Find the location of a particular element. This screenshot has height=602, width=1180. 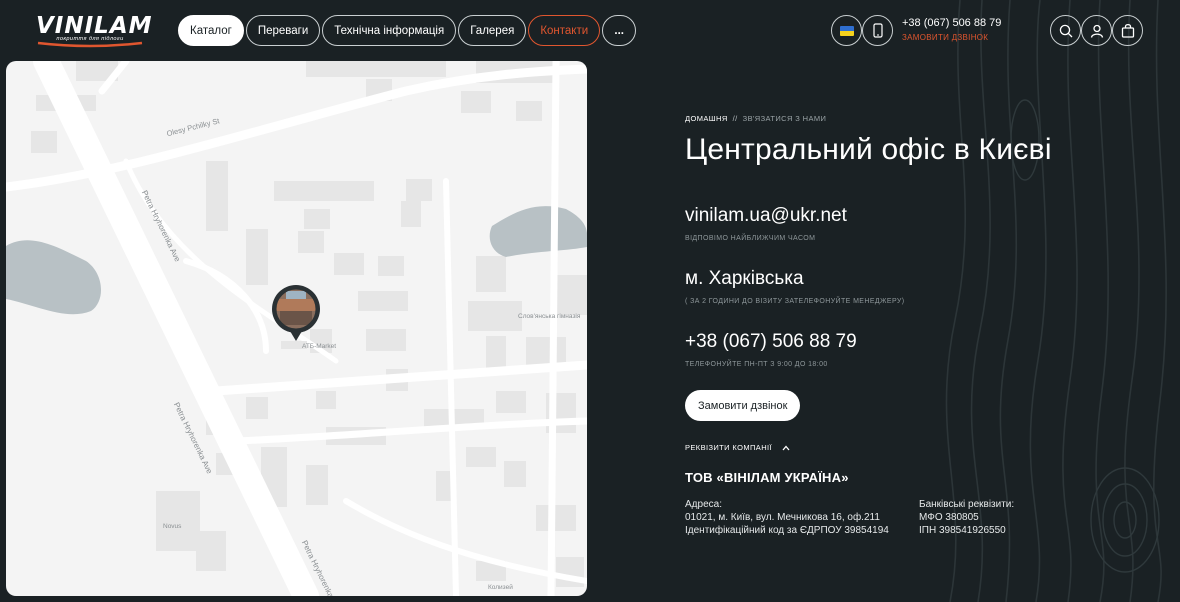

search-icon is located at coordinates (1065, 30).